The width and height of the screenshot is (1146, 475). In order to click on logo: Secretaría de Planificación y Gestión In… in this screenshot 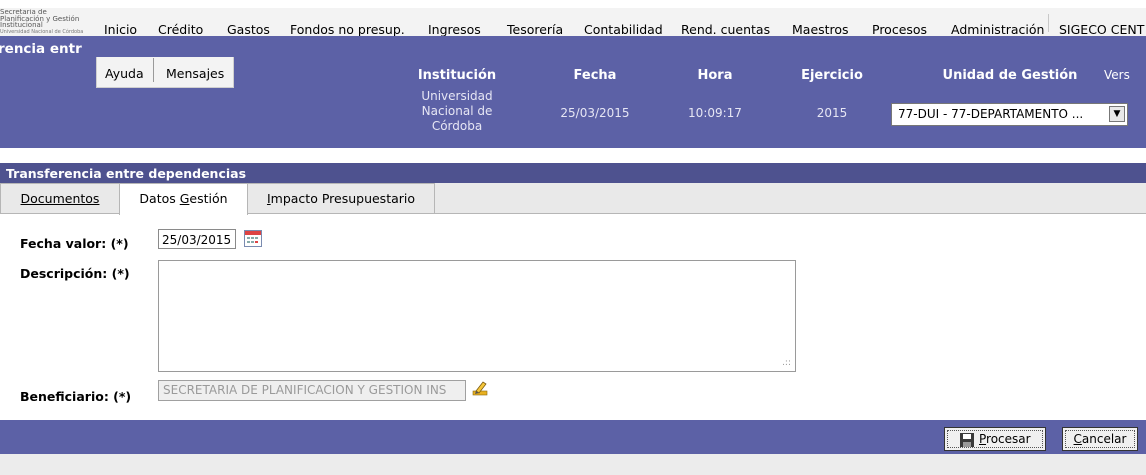, I will do `click(42, 22)`.